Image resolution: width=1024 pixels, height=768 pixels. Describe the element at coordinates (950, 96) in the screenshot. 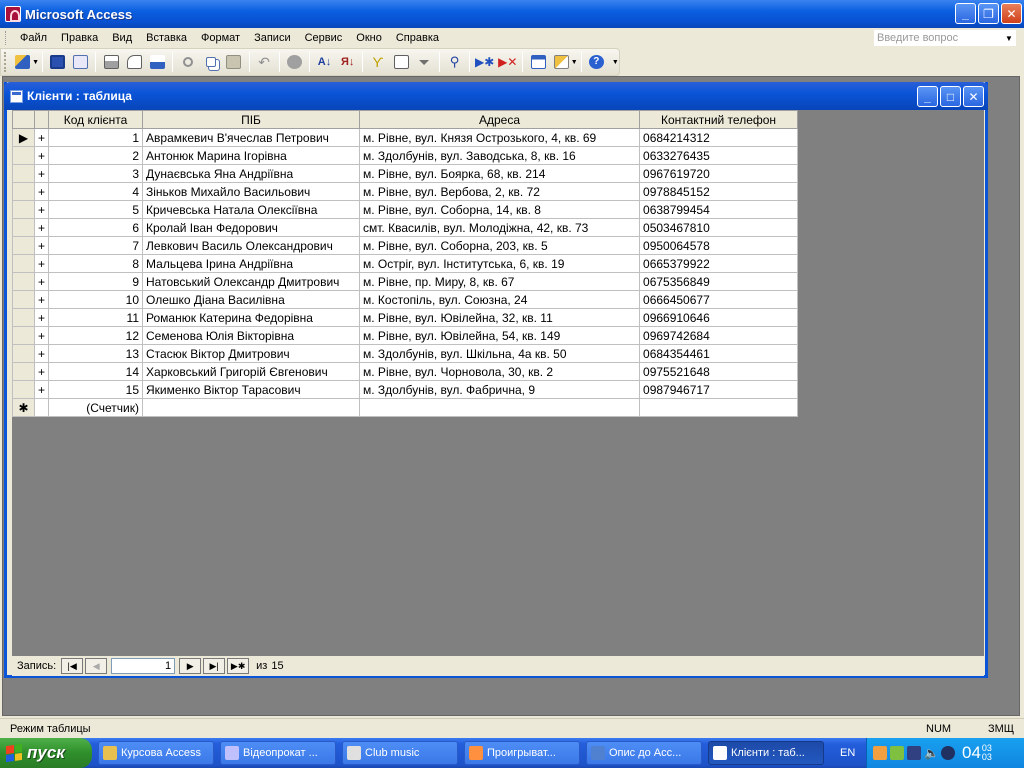

I see `maximize-icon: □` at that location.